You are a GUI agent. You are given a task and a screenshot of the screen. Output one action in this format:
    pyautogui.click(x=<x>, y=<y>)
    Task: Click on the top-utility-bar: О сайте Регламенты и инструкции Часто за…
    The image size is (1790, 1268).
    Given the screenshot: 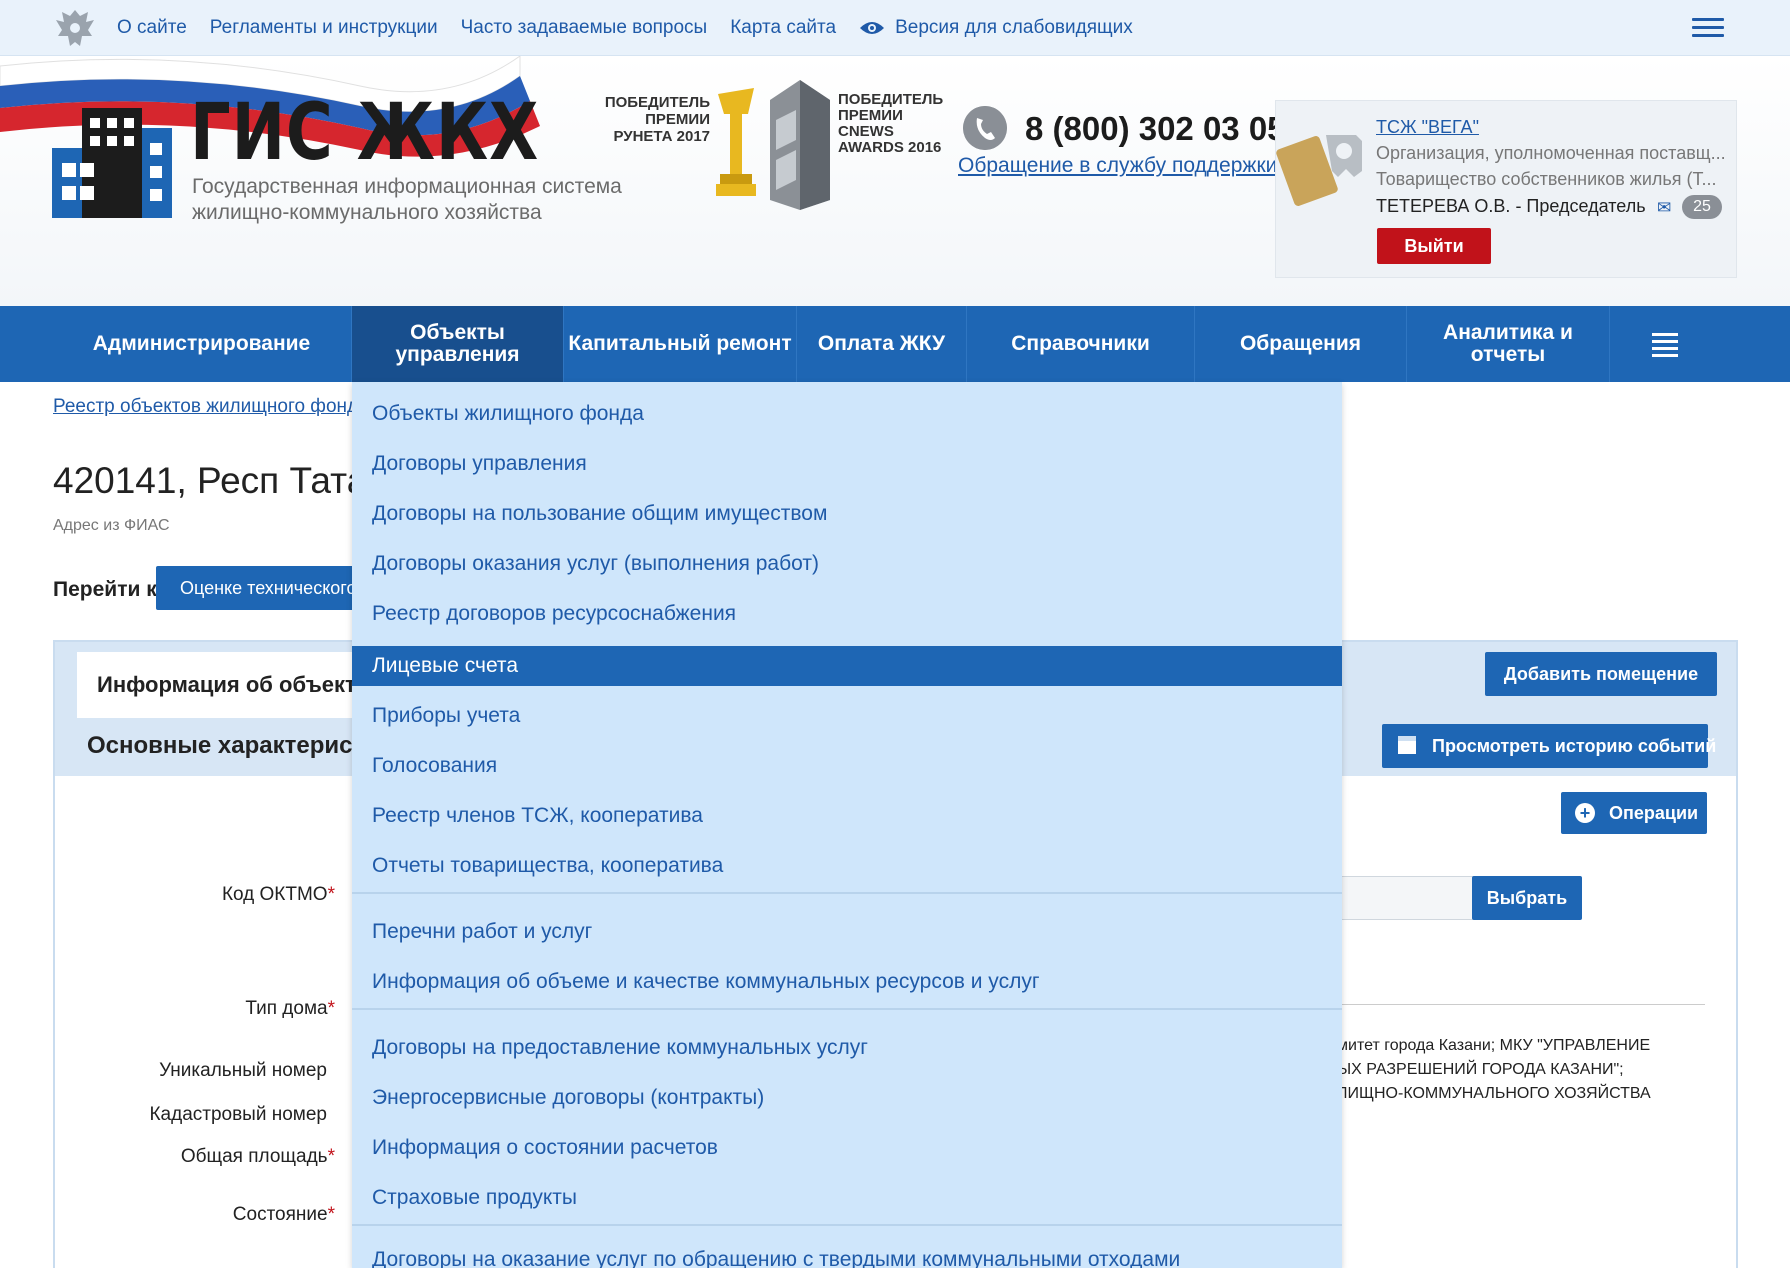 What is the action you would take?
    pyautogui.click(x=895, y=28)
    